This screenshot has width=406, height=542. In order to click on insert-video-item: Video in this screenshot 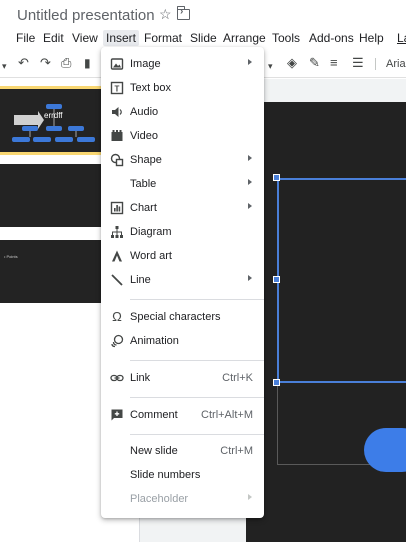, I will do `click(182, 136)`.